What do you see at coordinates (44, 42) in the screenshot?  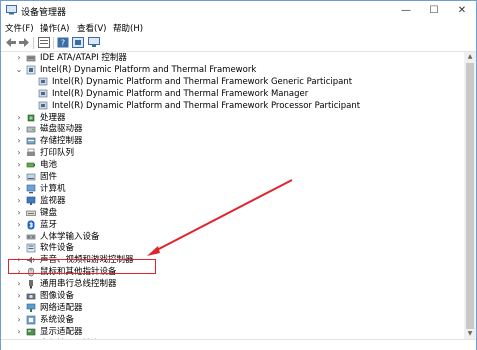 I see `properties-icon` at bounding box center [44, 42].